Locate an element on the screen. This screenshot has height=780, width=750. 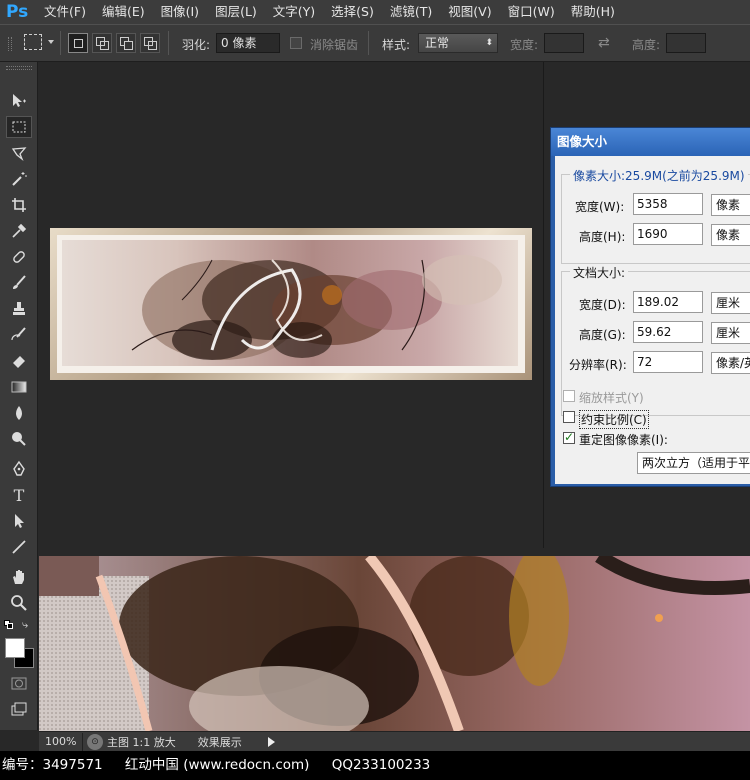
resample-label: 重定图像像素(I): is located at coordinates (623, 440).